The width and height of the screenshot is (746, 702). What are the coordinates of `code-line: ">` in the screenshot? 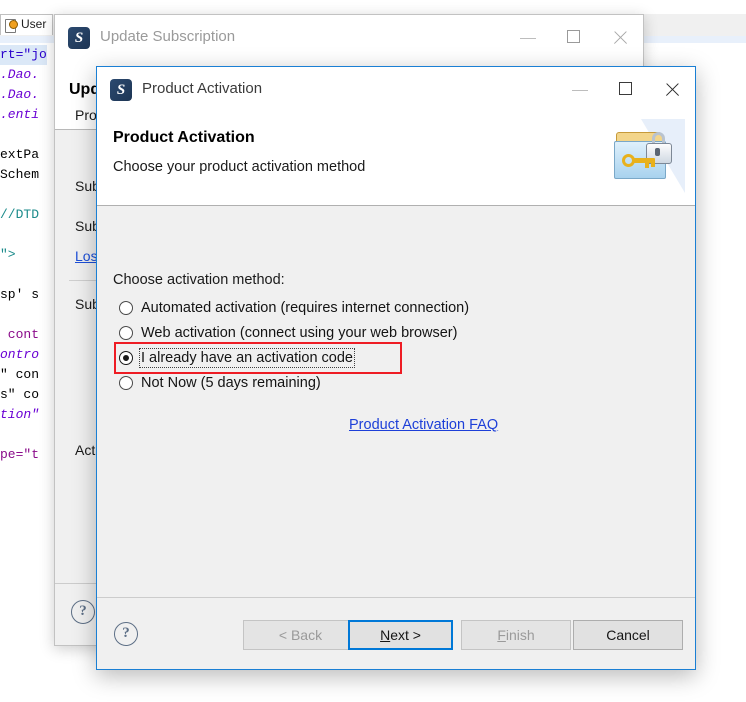 It's located at (8, 254).